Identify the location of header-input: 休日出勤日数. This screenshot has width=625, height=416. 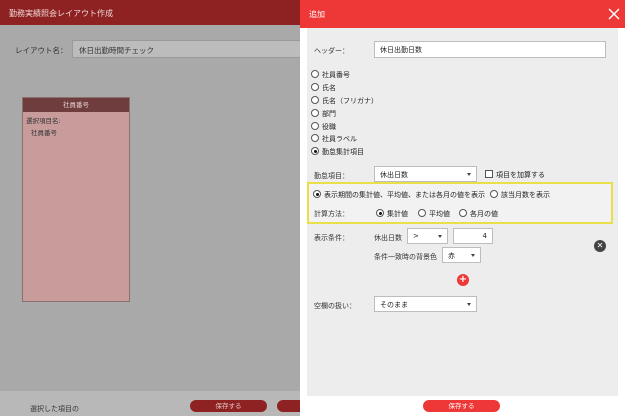
(490, 49).